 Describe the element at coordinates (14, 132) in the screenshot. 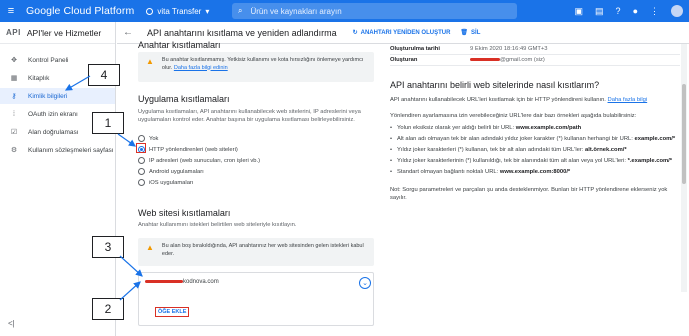

I see `domain-verify-icon: ☑` at that location.